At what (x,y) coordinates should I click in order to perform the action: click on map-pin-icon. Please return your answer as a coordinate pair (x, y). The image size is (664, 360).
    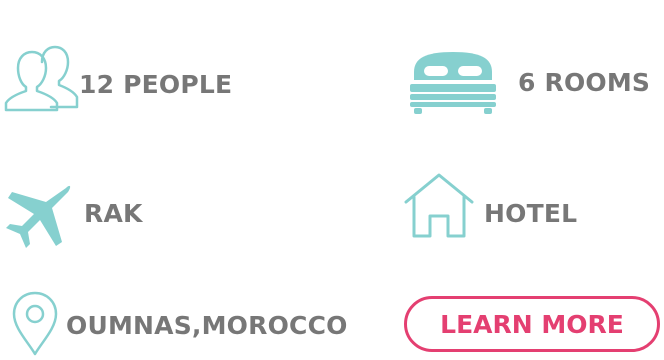
    Looking at the image, I should click on (35, 323).